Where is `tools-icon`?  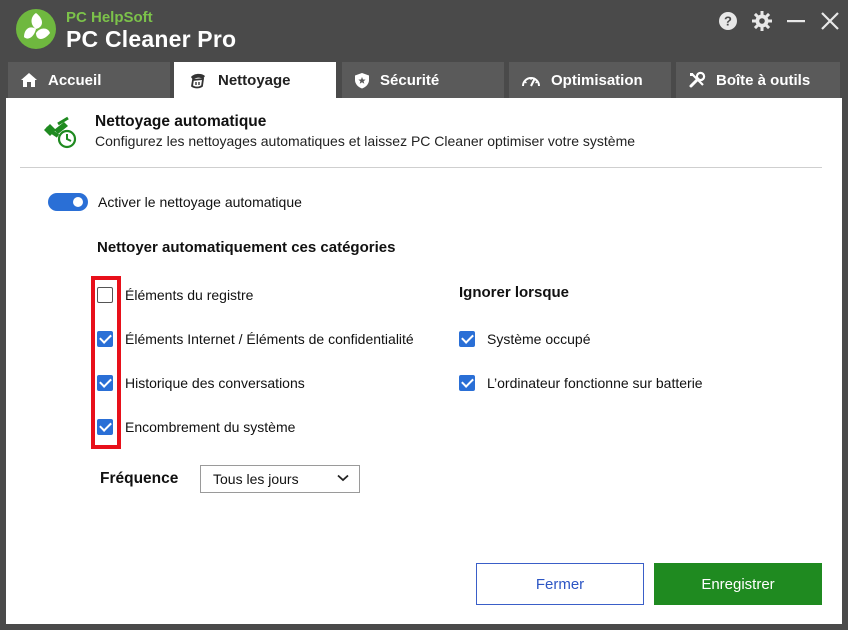
tools-icon is located at coordinates (697, 79).